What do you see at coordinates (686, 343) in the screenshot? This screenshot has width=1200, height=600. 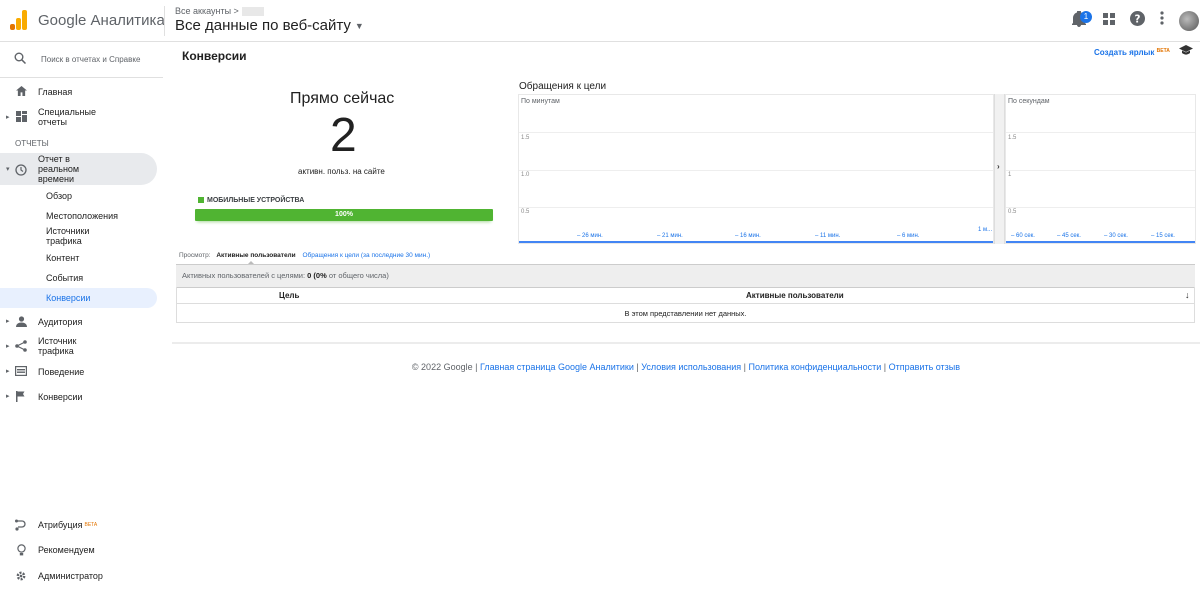 I see `footer-divider` at bounding box center [686, 343].